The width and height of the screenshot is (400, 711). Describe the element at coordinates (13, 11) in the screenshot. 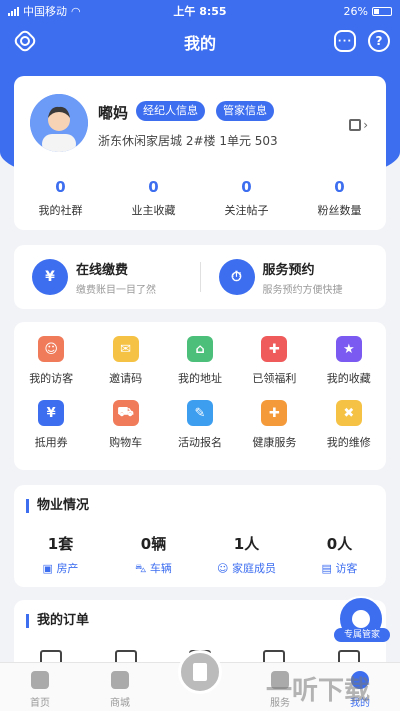

I see `signal-icon` at that location.